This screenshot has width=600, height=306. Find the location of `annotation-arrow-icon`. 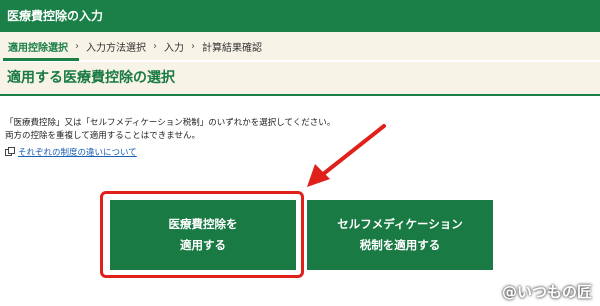

annotation-arrow-icon is located at coordinates (346, 155).